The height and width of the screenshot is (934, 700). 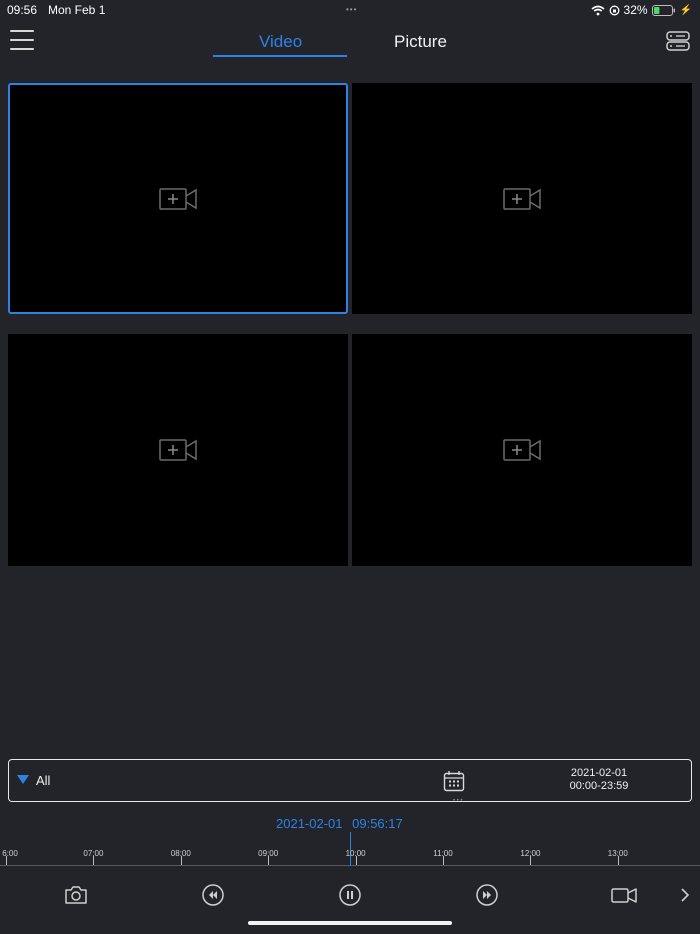 What do you see at coordinates (268, 853) in the screenshot?
I see `timeline-hour-label: 09:00` at bounding box center [268, 853].